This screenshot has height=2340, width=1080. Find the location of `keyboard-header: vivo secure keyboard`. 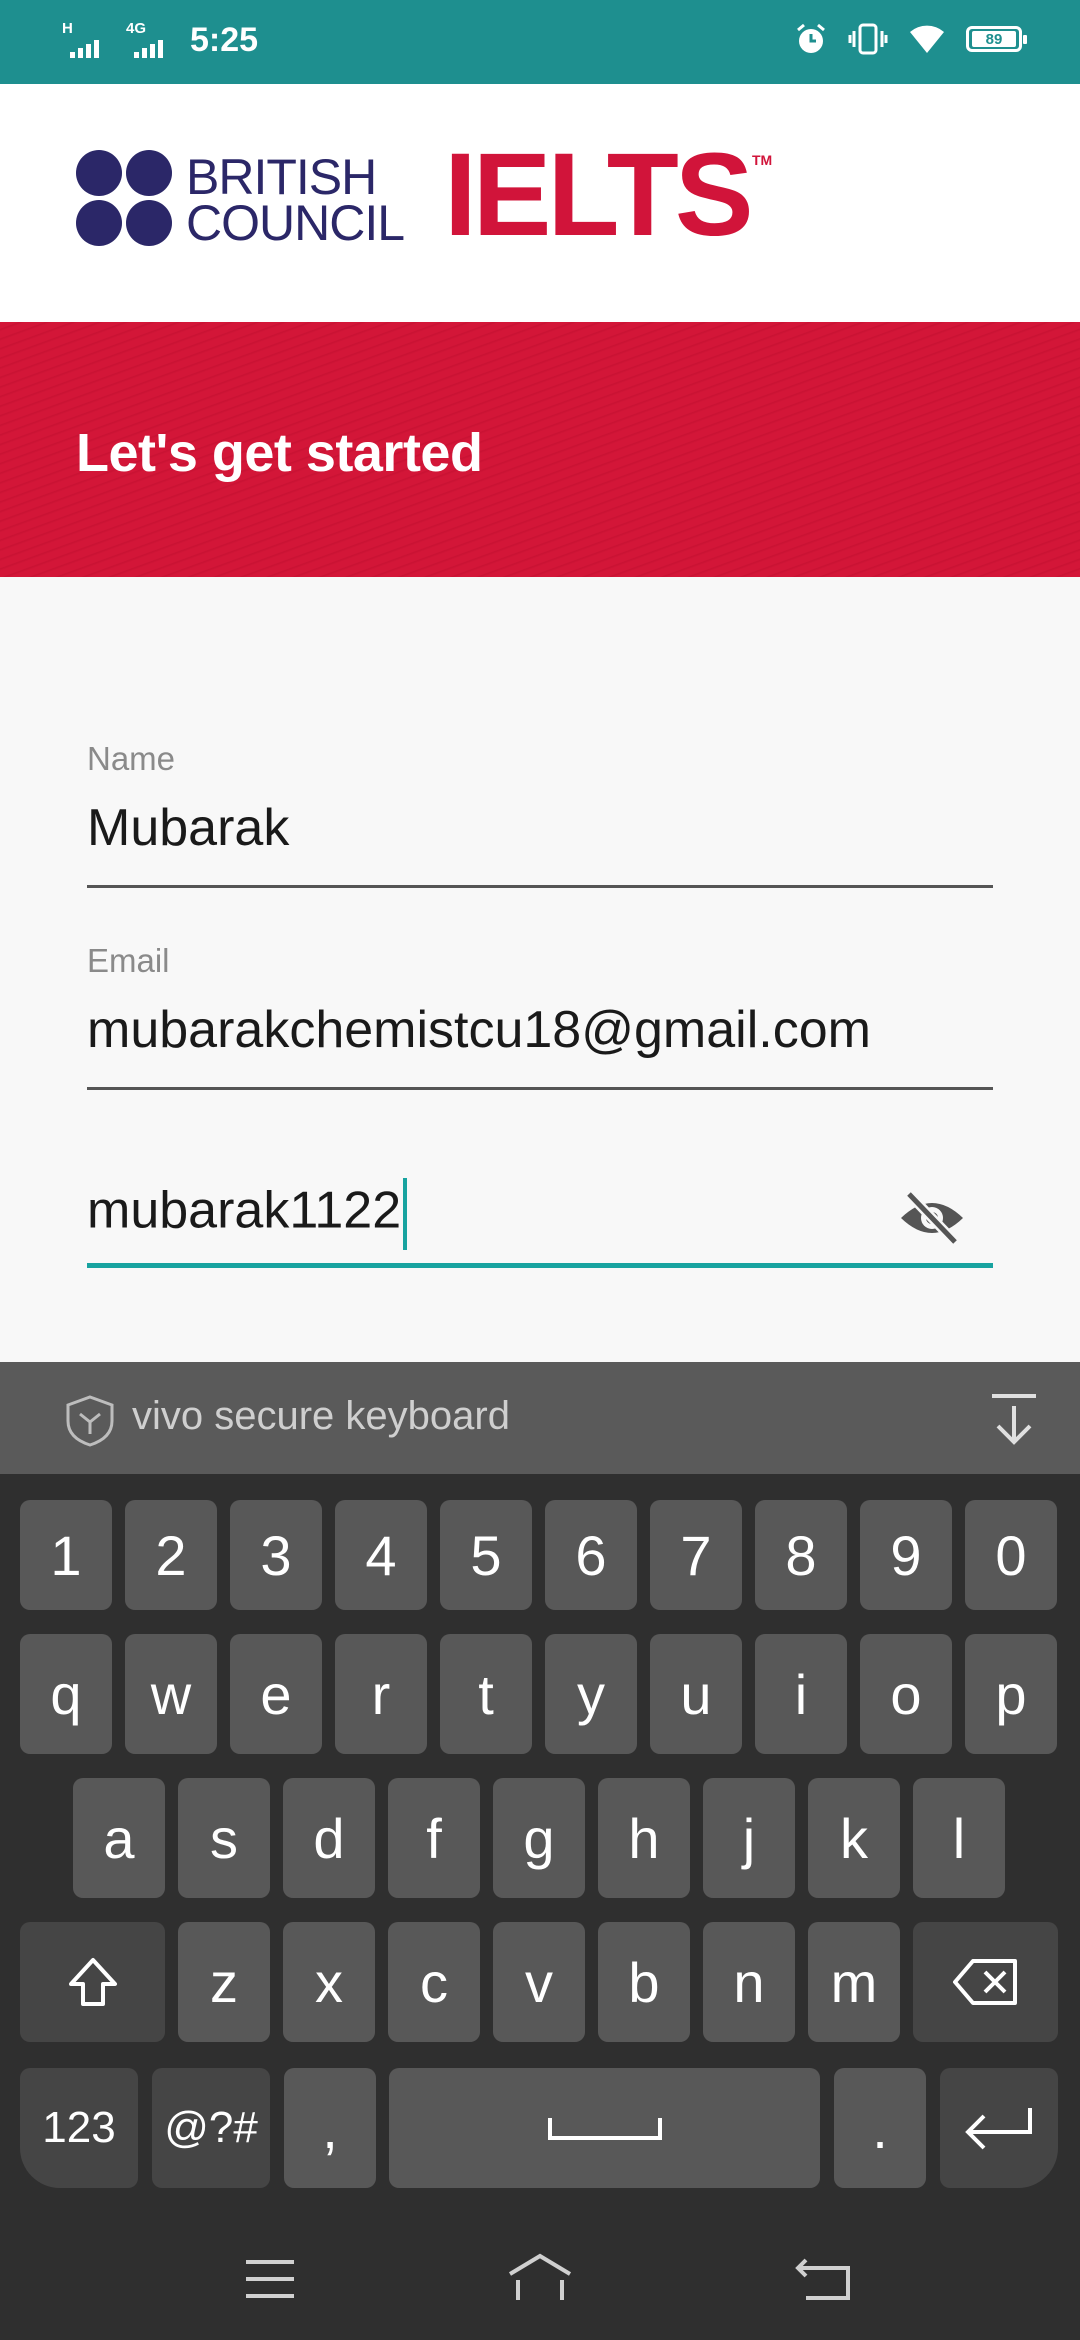

keyboard-header: vivo secure keyboard is located at coordinates (540, 1418).